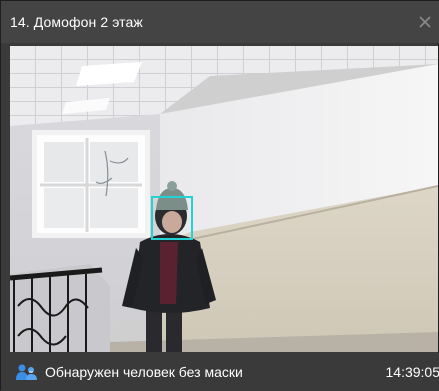 The height and width of the screenshot is (391, 439). I want to click on event-status-bar: Обнаружен человек без маски 14:39:05, so click(220, 372).